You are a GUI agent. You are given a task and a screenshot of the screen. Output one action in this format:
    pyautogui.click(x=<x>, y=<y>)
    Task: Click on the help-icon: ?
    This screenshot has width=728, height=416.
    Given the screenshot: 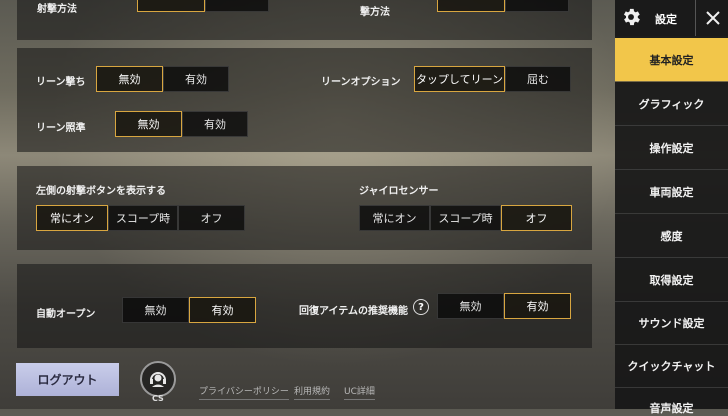 What is the action you would take?
    pyautogui.click(x=421, y=307)
    